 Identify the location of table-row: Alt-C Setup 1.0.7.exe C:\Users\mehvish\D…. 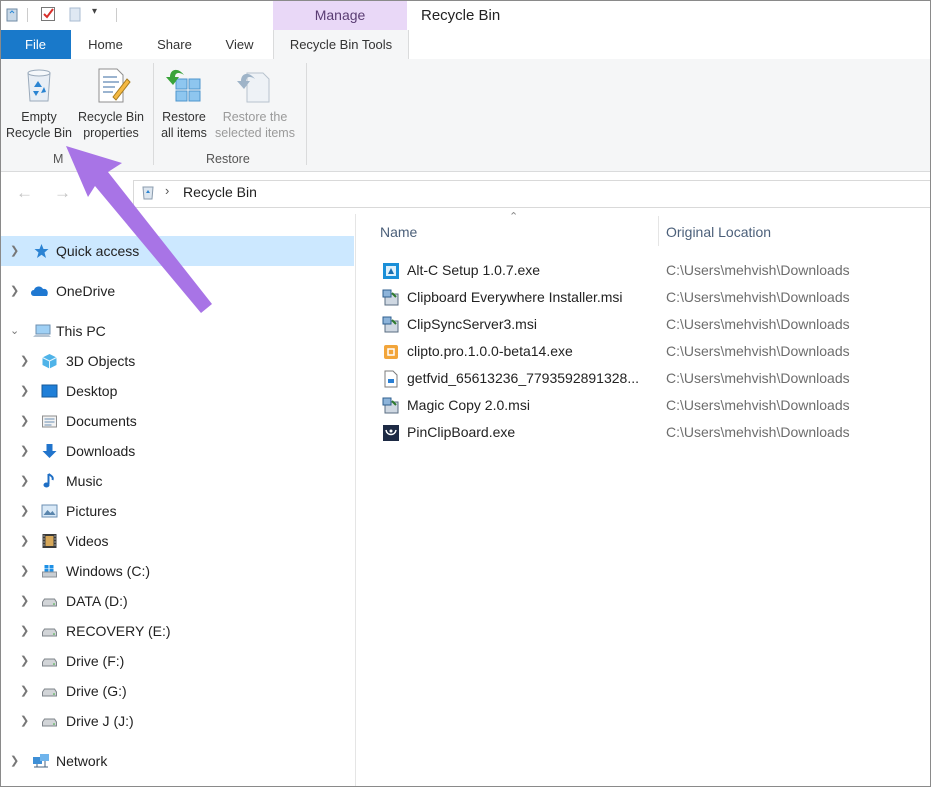
(650, 270).